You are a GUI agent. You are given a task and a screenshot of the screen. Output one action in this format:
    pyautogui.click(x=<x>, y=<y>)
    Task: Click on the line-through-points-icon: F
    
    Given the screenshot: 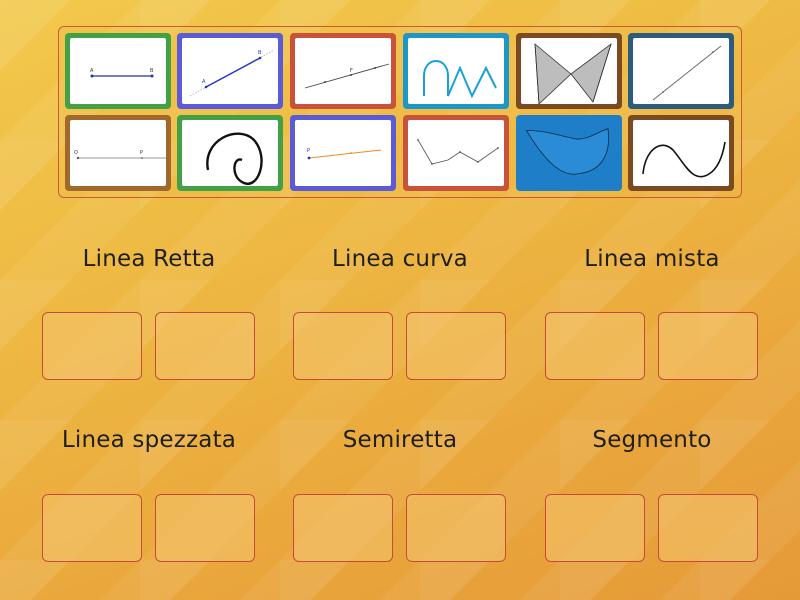 What is the action you would take?
    pyautogui.click(x=347, y=76)
    